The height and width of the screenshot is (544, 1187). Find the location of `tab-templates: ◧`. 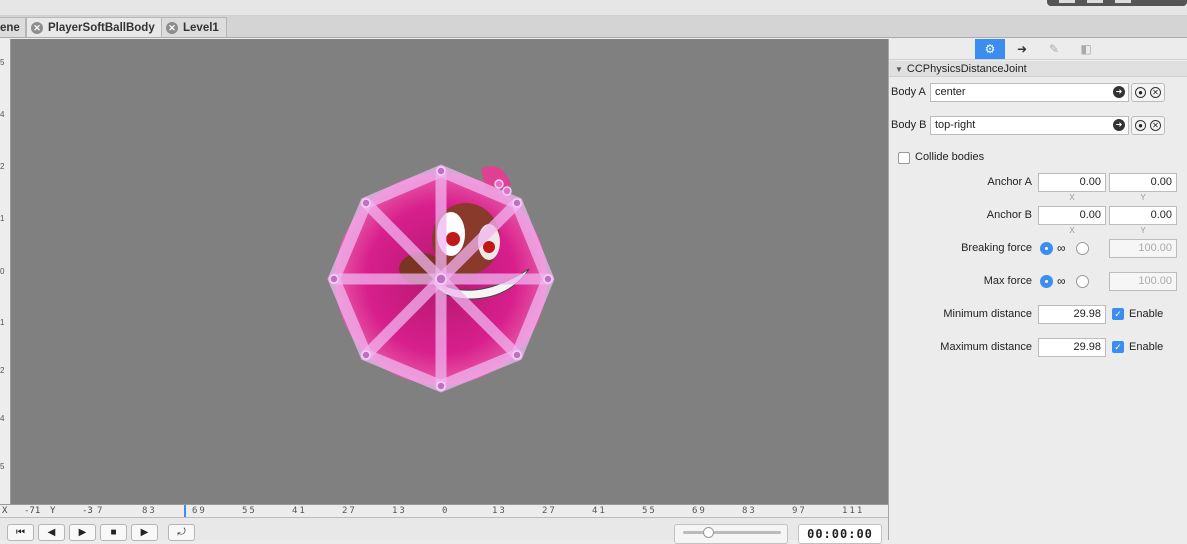

tab-templates: ◧ is located at coordinates (1086, 49).